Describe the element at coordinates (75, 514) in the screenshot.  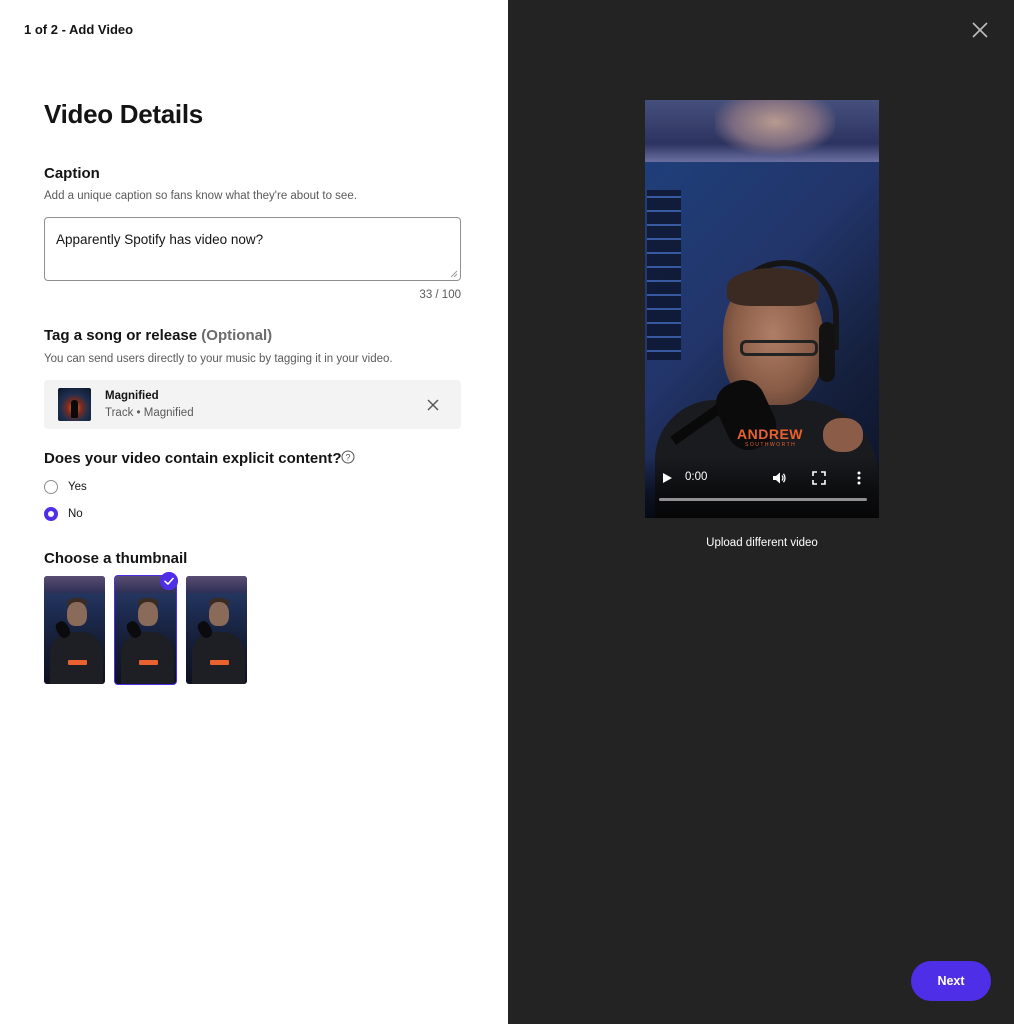
I see `radio-no-label: No` at that location.